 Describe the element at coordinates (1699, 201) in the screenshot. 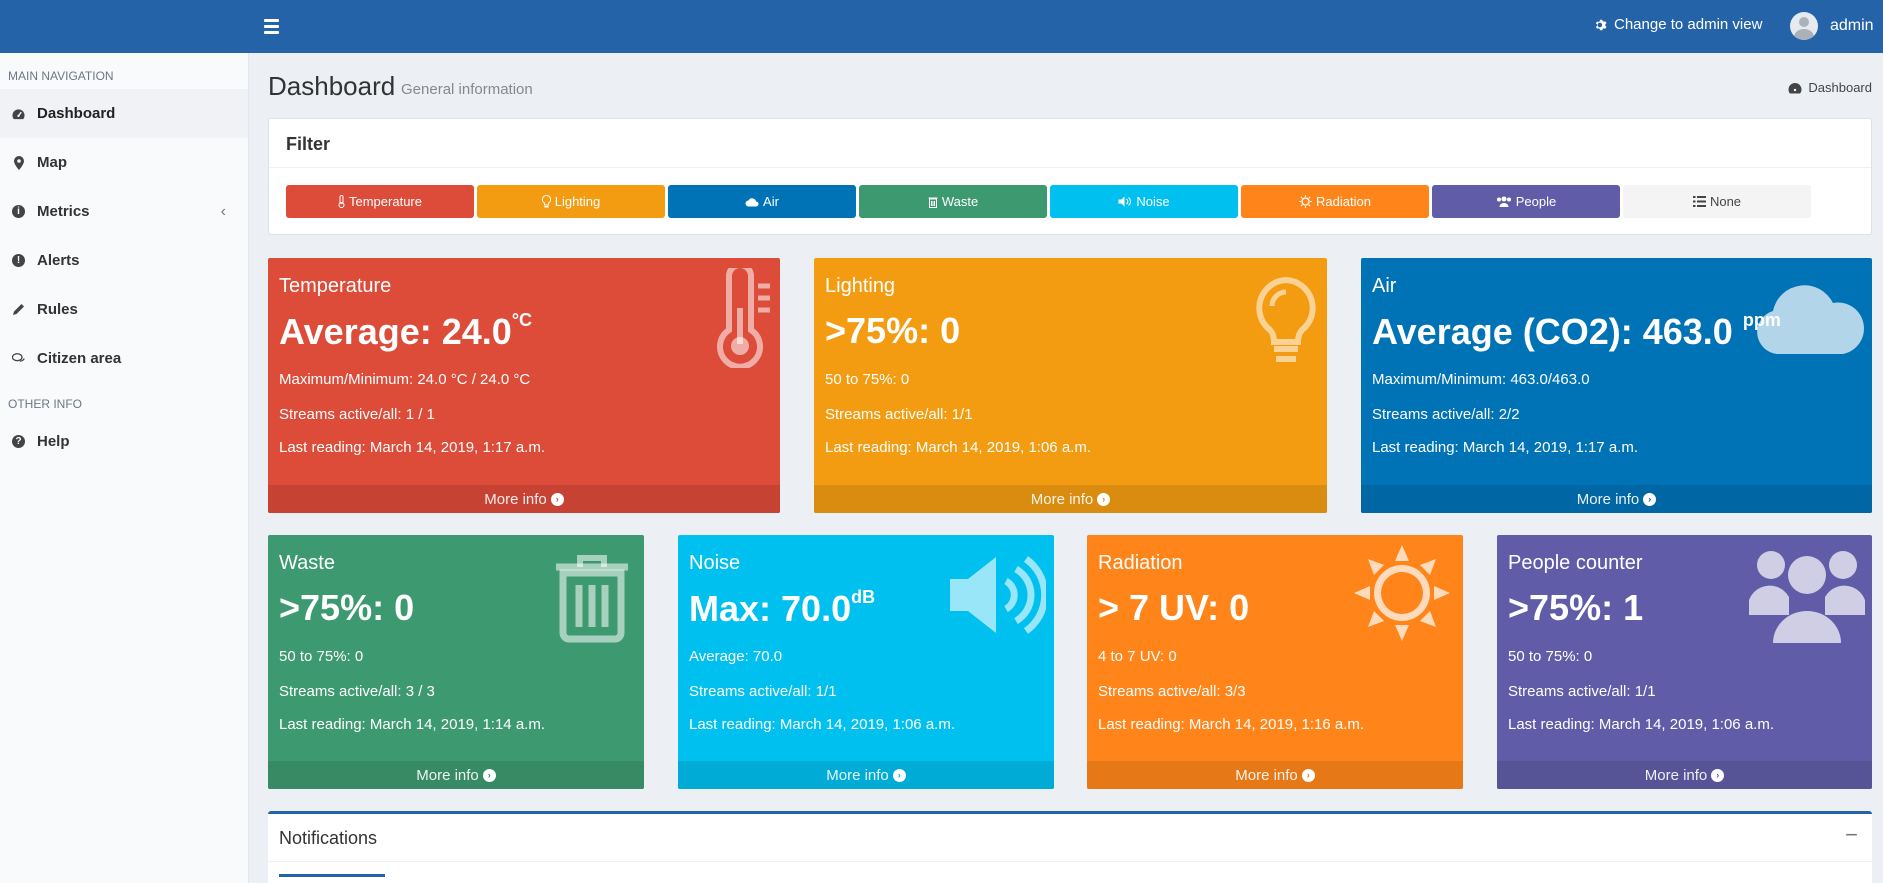

I see `list-icon` at that location.